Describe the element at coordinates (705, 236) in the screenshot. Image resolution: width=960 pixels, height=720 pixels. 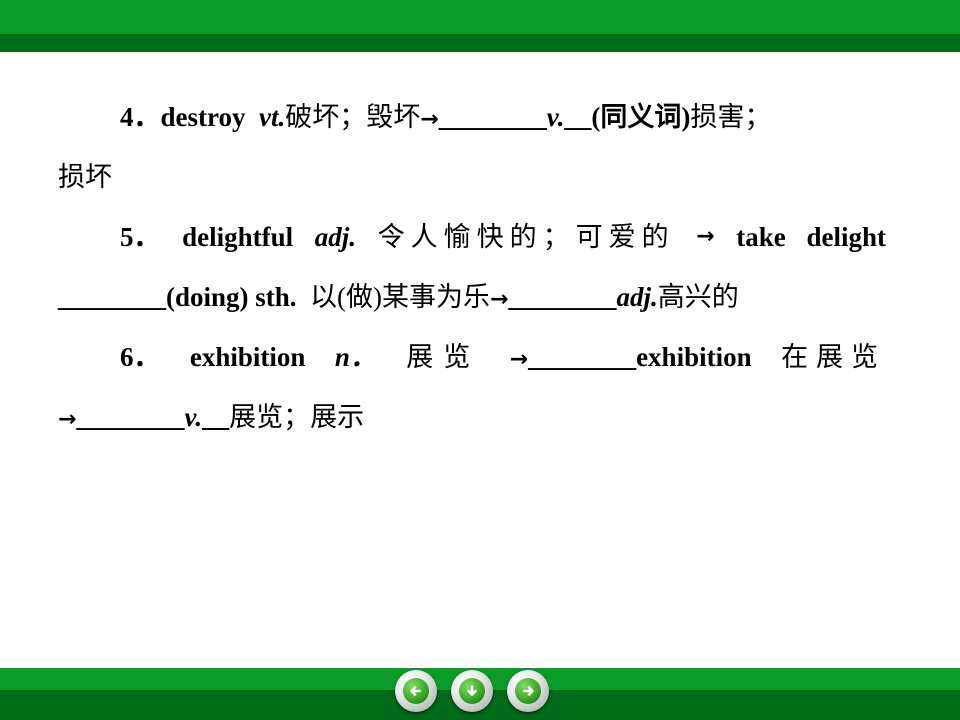
I see `item-5-arrow: →` at that location.